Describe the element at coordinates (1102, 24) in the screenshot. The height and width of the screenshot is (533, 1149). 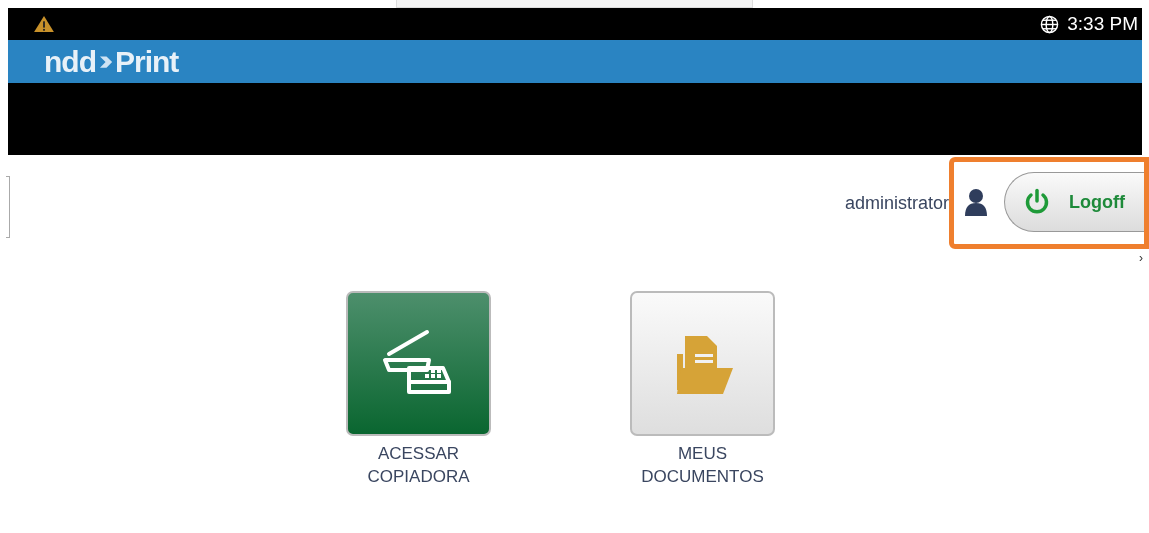
I see `status-time: 3:33 PM` at that location.